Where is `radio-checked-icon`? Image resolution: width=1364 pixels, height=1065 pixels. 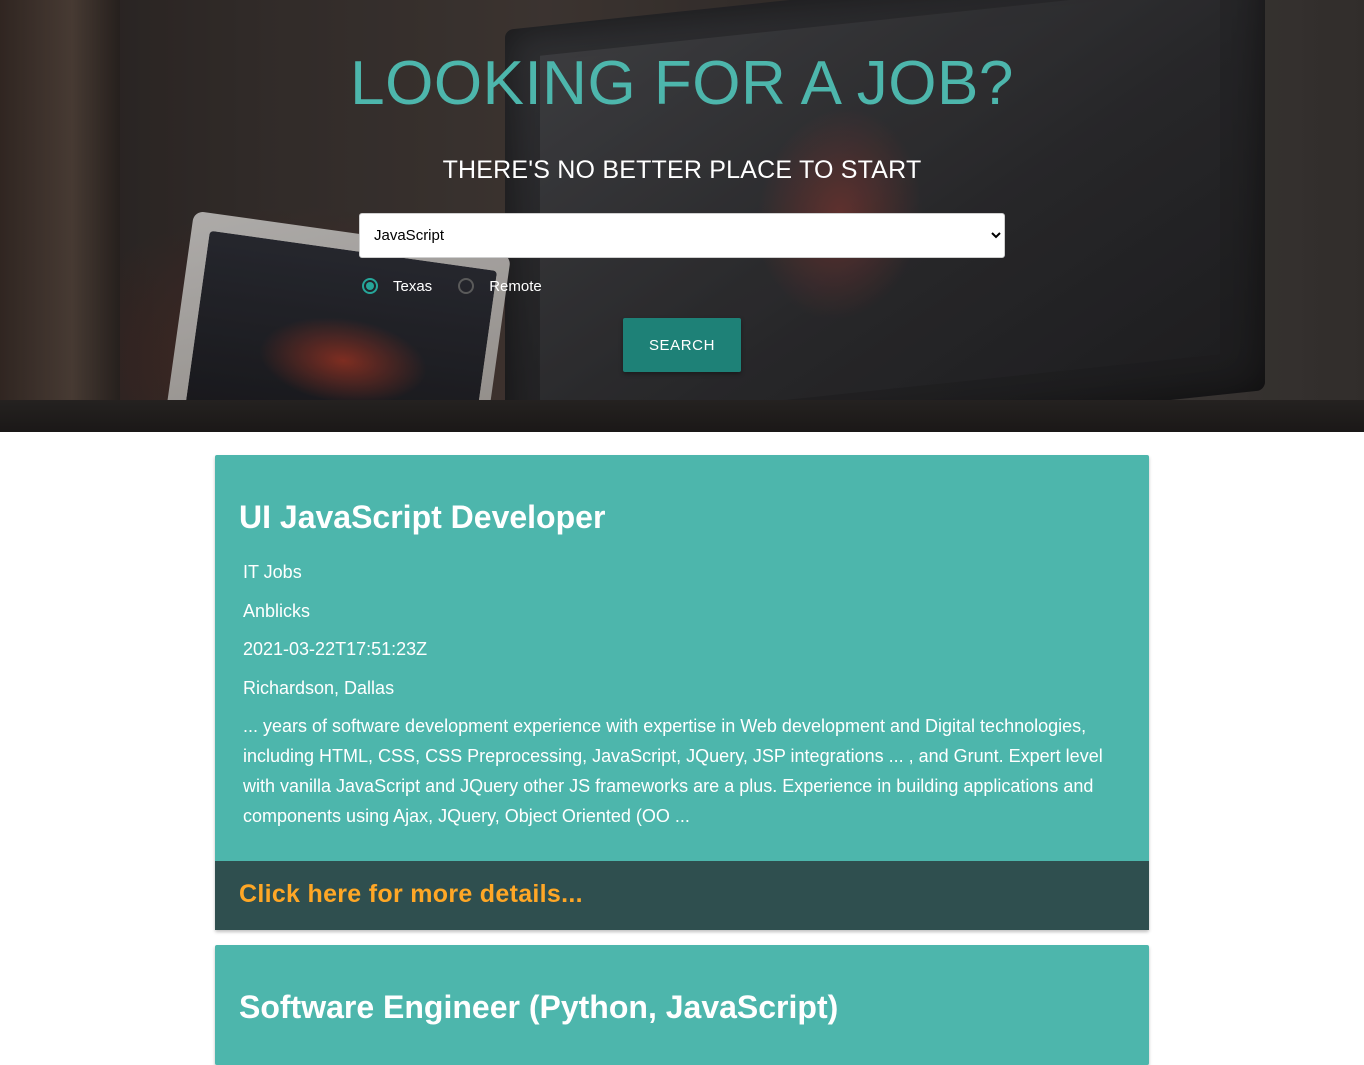 radio-checked-icon is located at coordinates (370, 286).